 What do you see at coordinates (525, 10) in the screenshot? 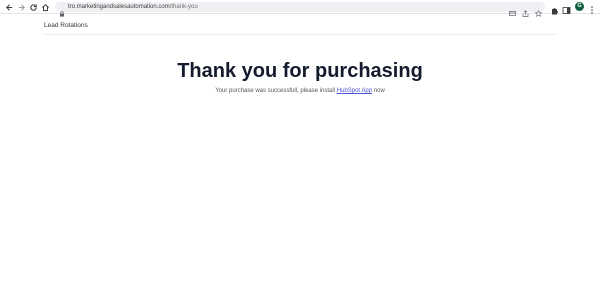
I see `share-icon` at bounding box center [525, 10].